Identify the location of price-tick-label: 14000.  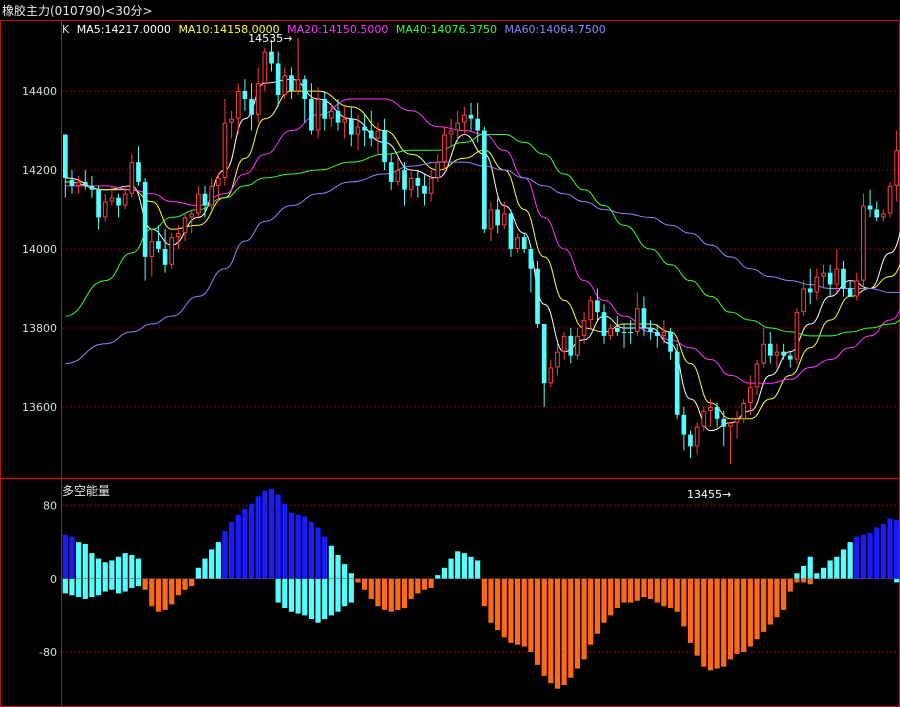
(39, 249).